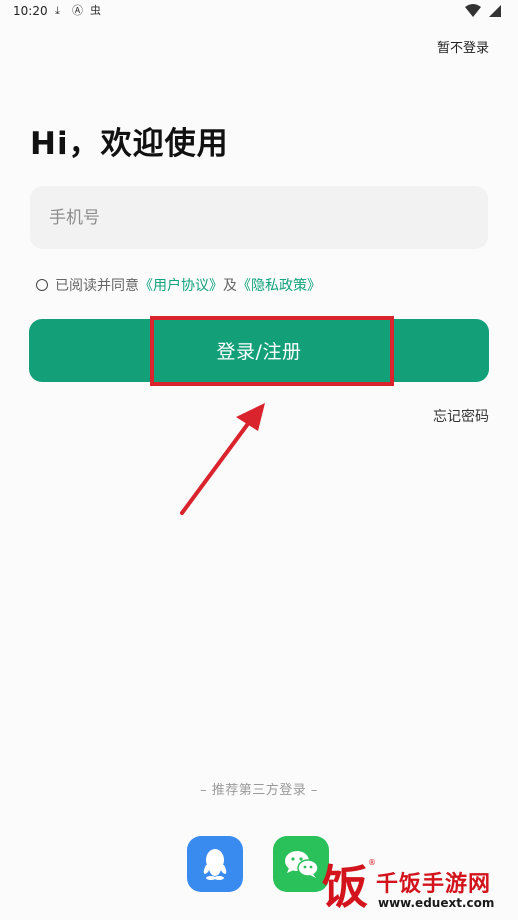  I want to click on qq-icon, so click(215, 864).